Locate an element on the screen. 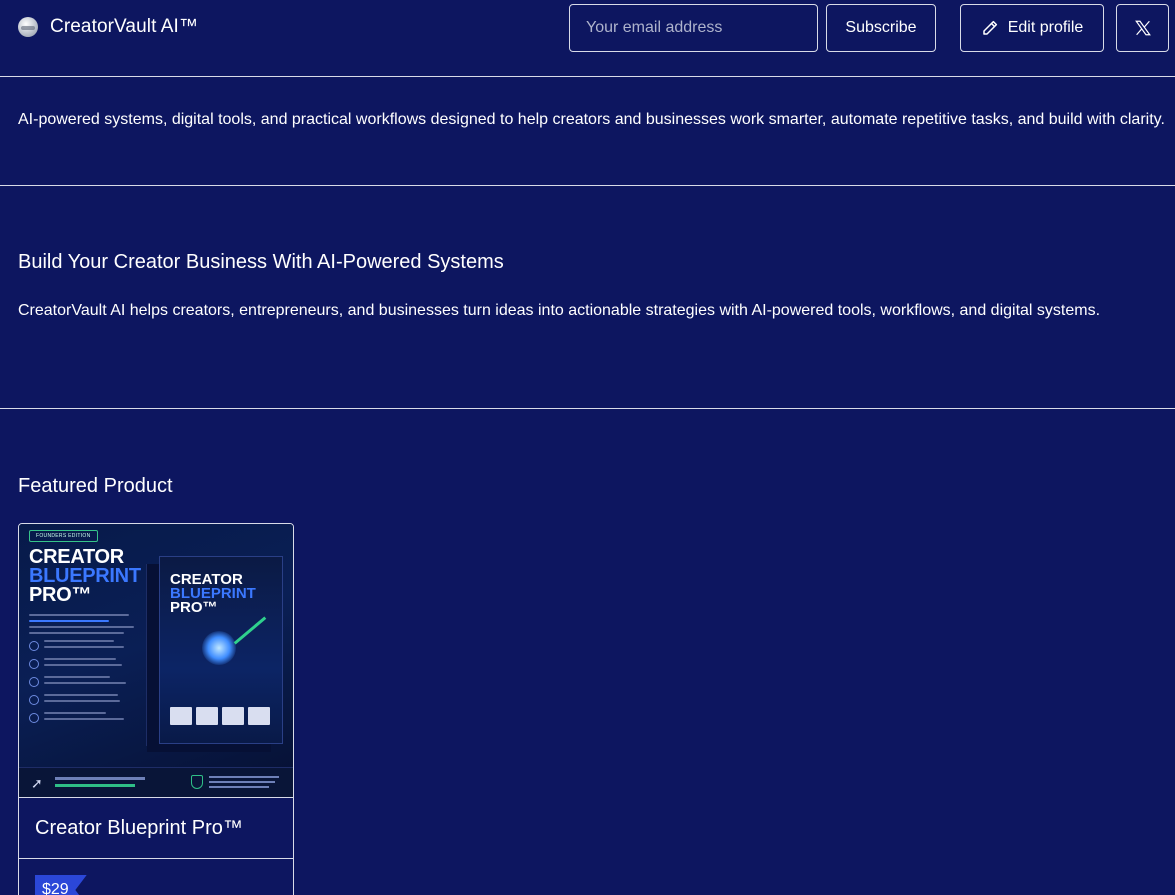 The width and height of the screenshot is (1175, 895). lightbulb-icon is located at coordinates (219, 648).